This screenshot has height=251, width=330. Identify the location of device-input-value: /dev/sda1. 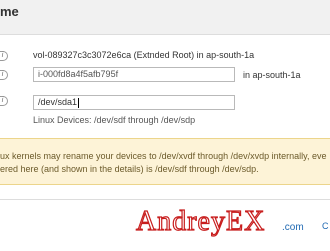
(58, 102).